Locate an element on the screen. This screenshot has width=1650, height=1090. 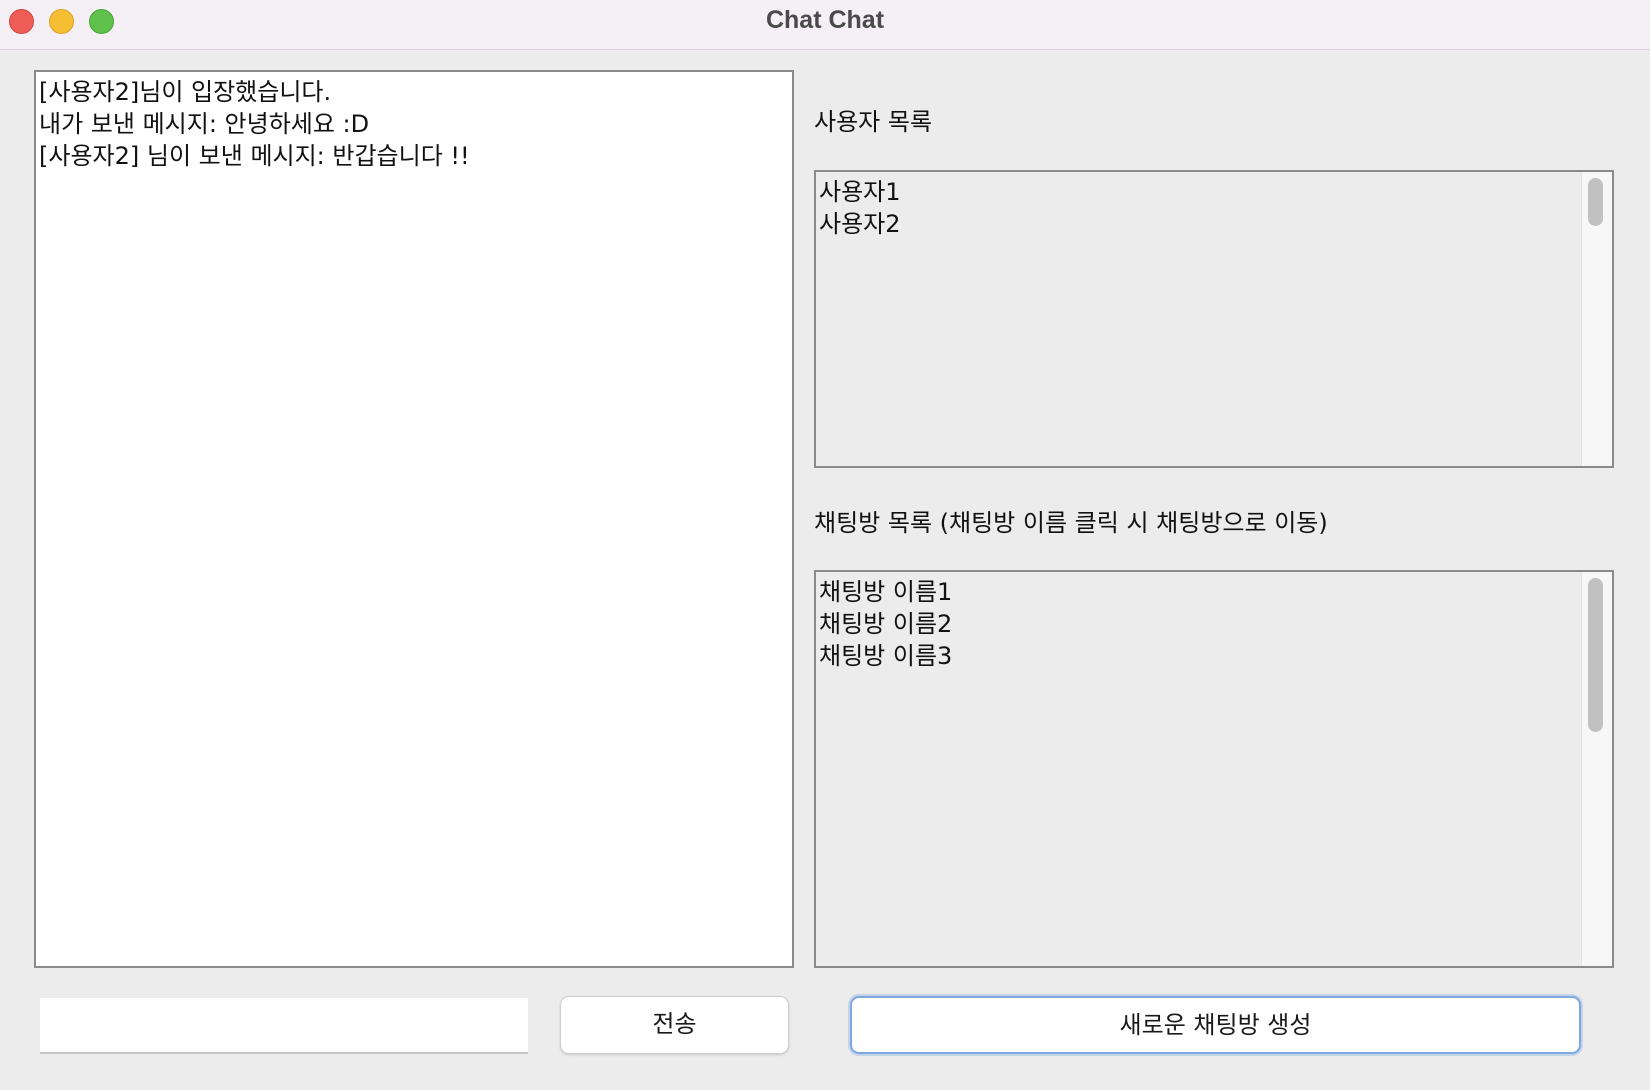
room-list-label: 채팅방 목록 (채팅방 이름 클릭 시 채팅방으로 이동) is located at coordinates (1071, 523).